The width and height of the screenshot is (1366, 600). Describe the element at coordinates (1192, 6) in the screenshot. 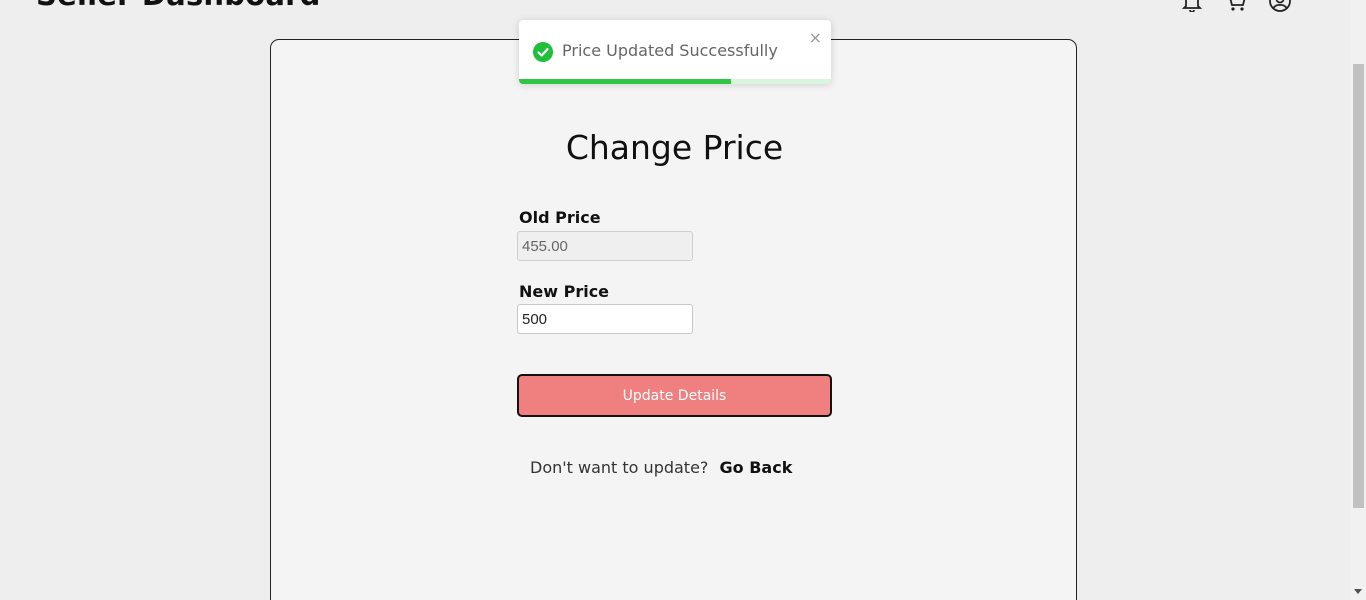

I see `bell-icon` at that location.